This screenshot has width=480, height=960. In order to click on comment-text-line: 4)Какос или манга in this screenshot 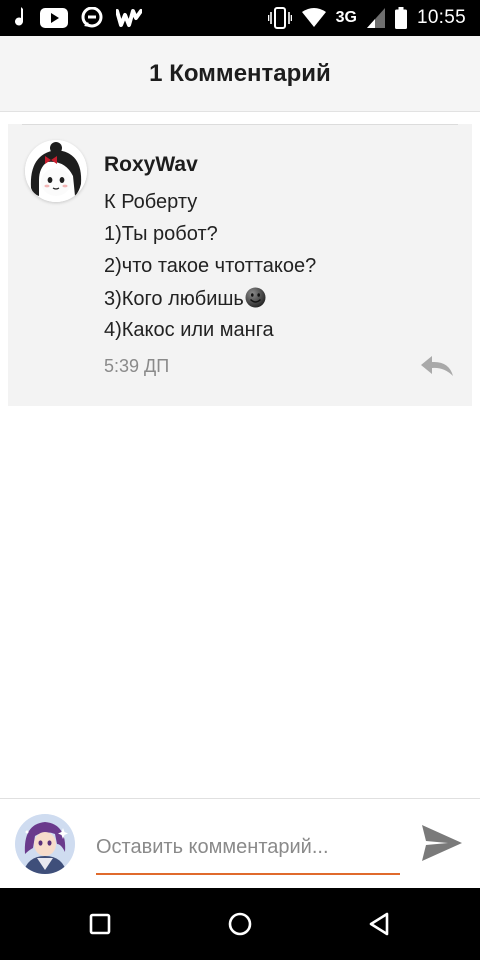, I will do `click(189, 330)`.